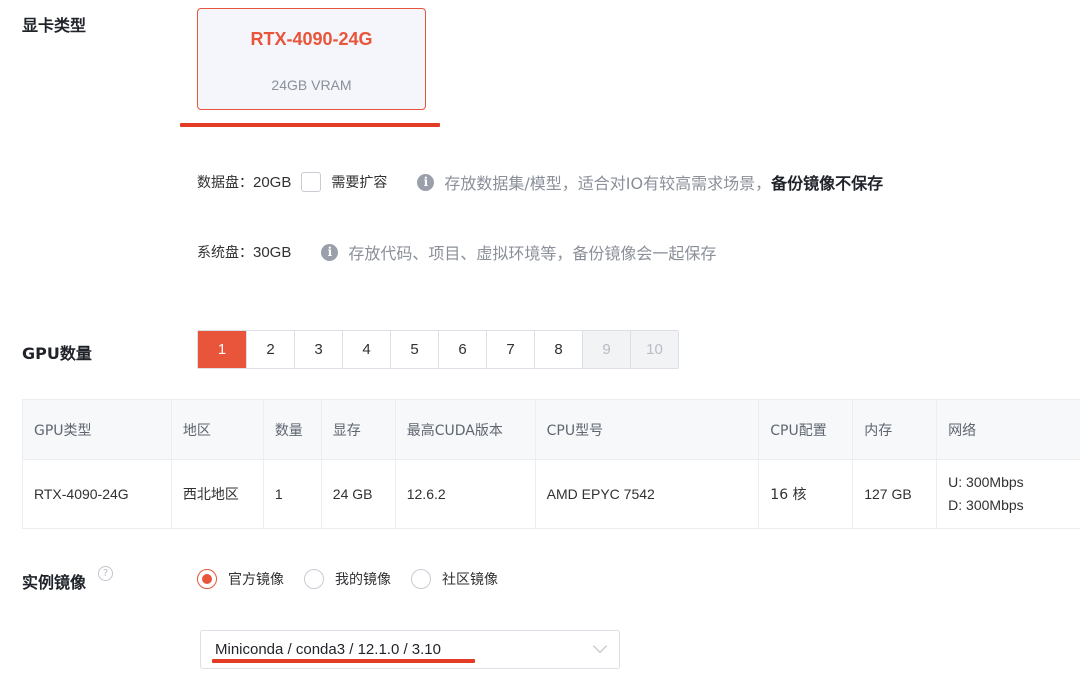 This screenshot has height=679, width=1080. Describe the element at coordinates (225, 183) in the screenshot. I see `data-disk-label: 数据盘：` at that location.